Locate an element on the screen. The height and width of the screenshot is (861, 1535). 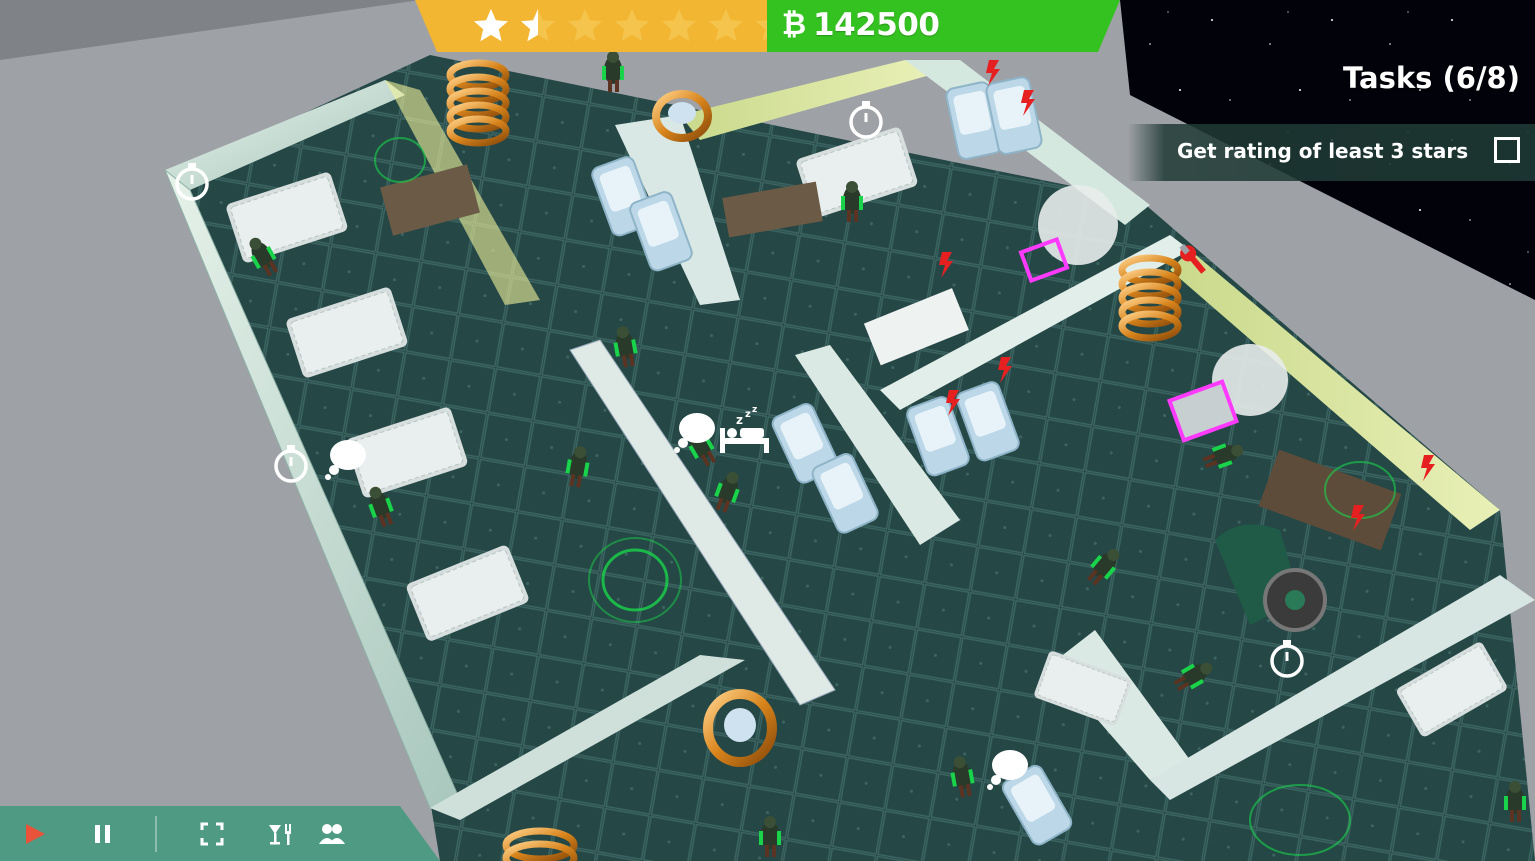
task-item: Get rating of least 3 stars is located at coordinates (1331, 152).